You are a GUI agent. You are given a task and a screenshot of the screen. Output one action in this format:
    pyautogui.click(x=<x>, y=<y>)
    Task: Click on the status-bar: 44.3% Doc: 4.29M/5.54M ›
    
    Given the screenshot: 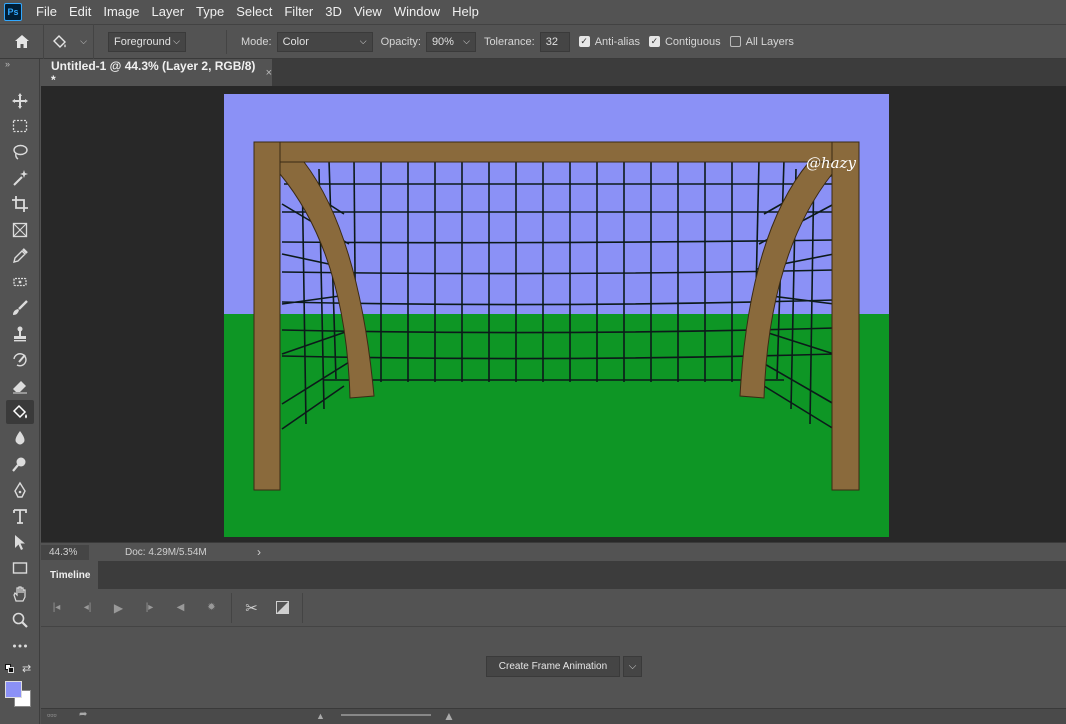 What is the action you would take?
    pyautogui.click(x=553, y=551)
    